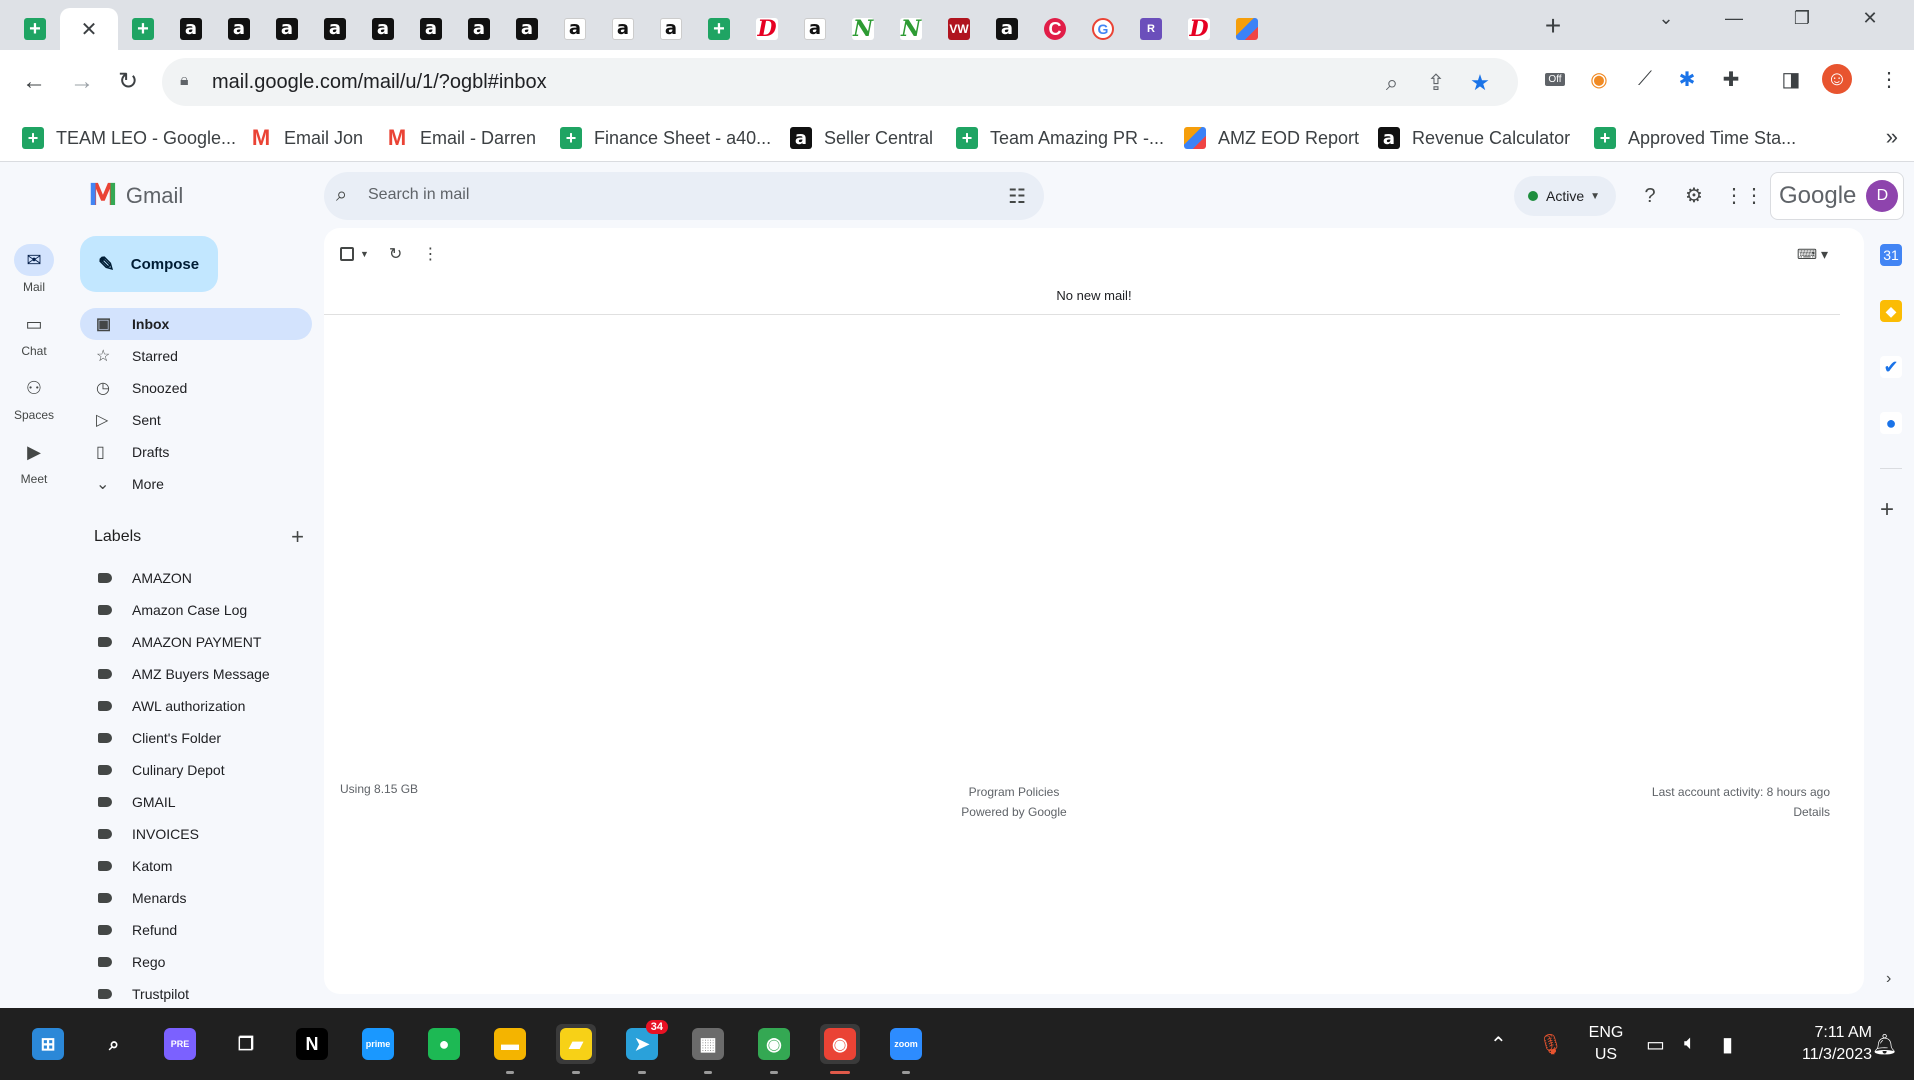  Describe the element at coordinates (135, 195) in the screenshot. I see `gmail-logo: M Gmail` at that location.